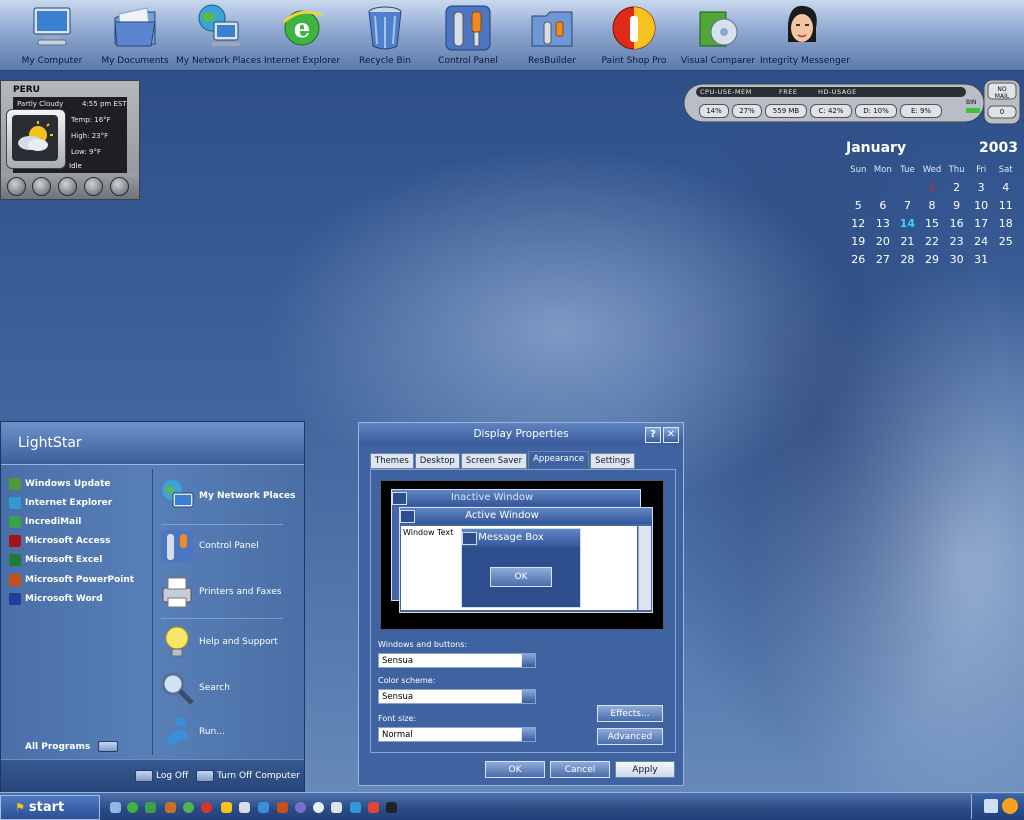  Describe the element at coordinates (559, 459) in the screenshot. I see `tab-appearance: Appearance` at that location.